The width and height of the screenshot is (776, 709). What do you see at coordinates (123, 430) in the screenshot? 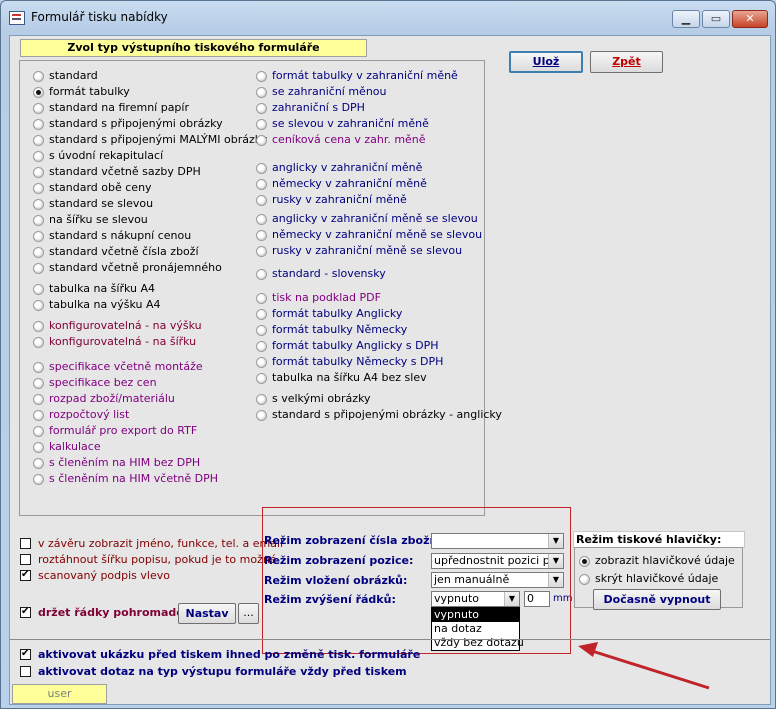
I see `form-option-label: formulář pro export do RTF` at bounding box center [123, 430].